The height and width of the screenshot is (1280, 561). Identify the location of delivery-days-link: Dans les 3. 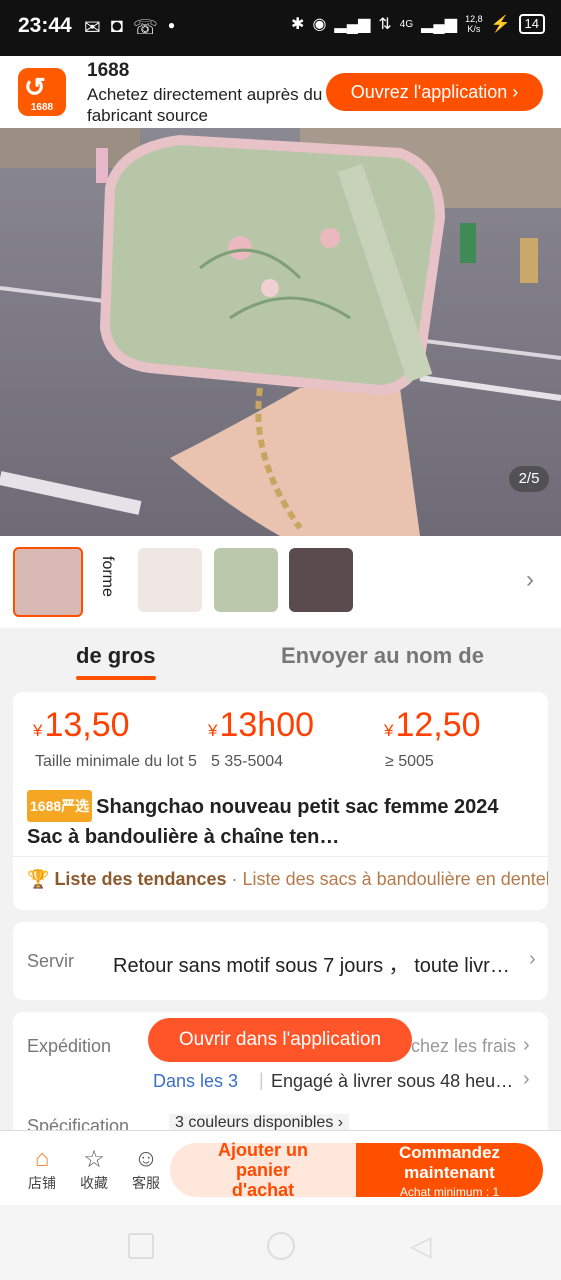
(195, 1081).